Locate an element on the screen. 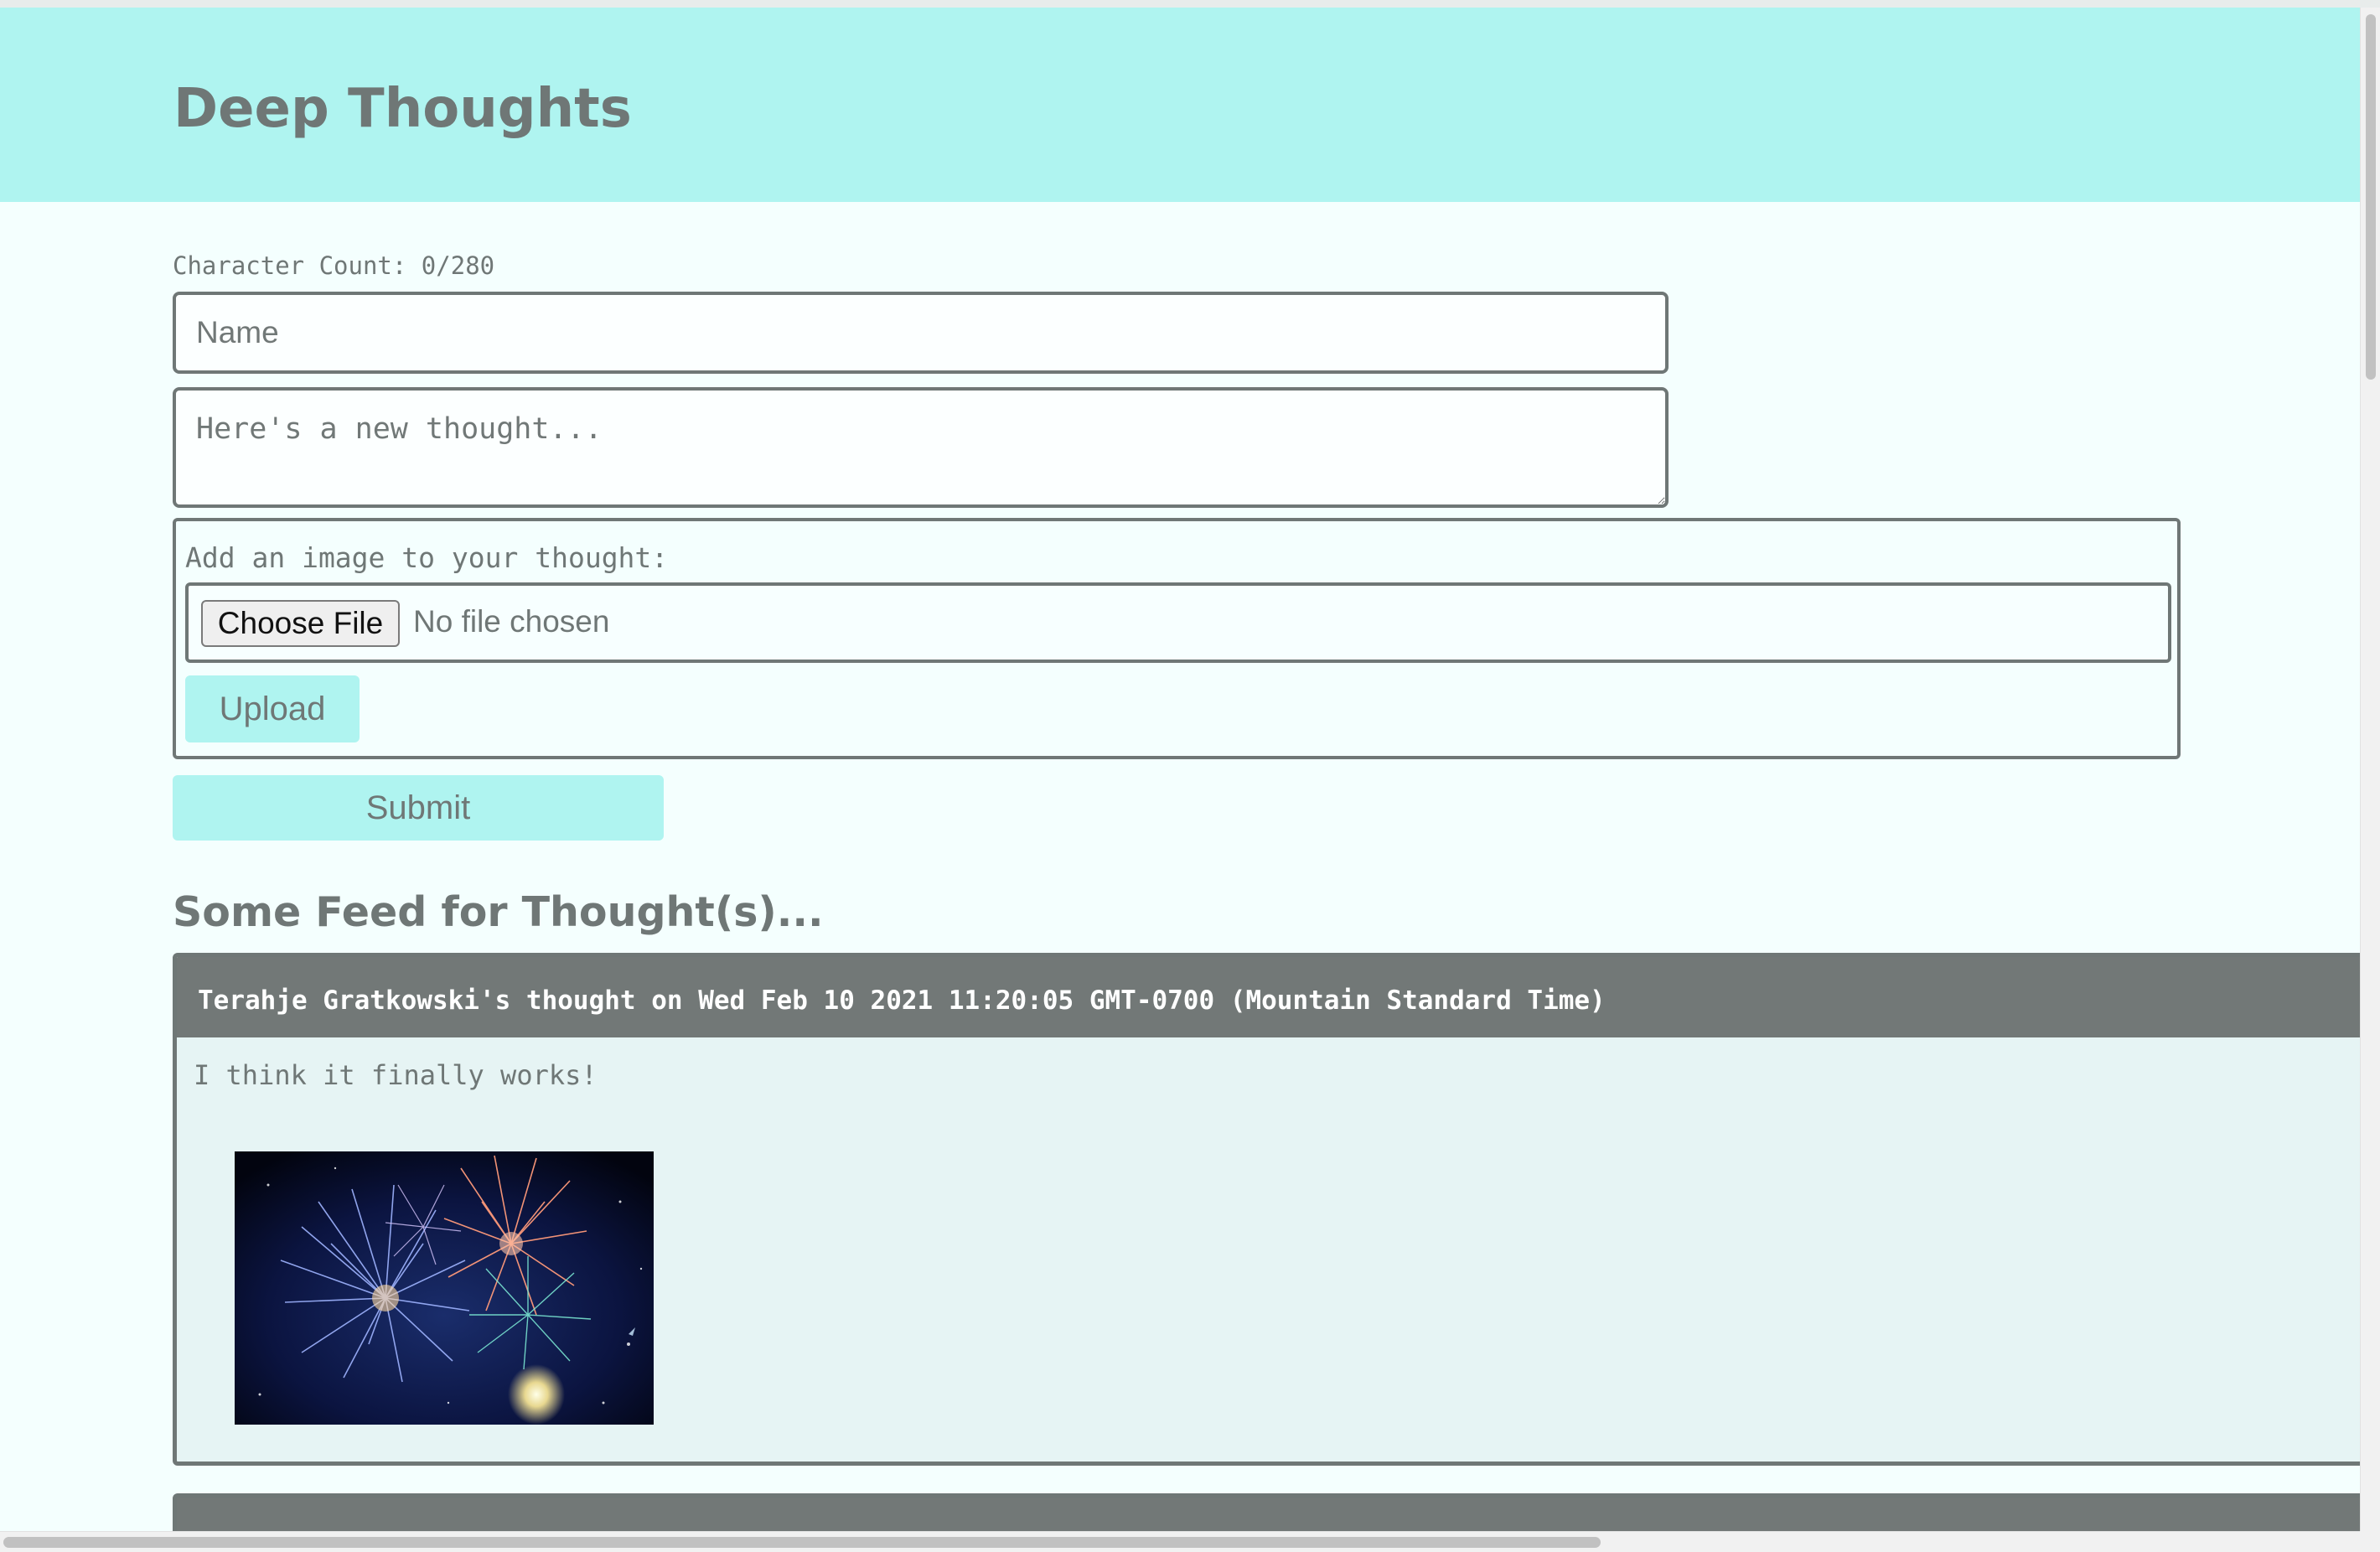 The image size is (2380, 1552). scrollbar-corner is located at coordinates (2370, 1542).